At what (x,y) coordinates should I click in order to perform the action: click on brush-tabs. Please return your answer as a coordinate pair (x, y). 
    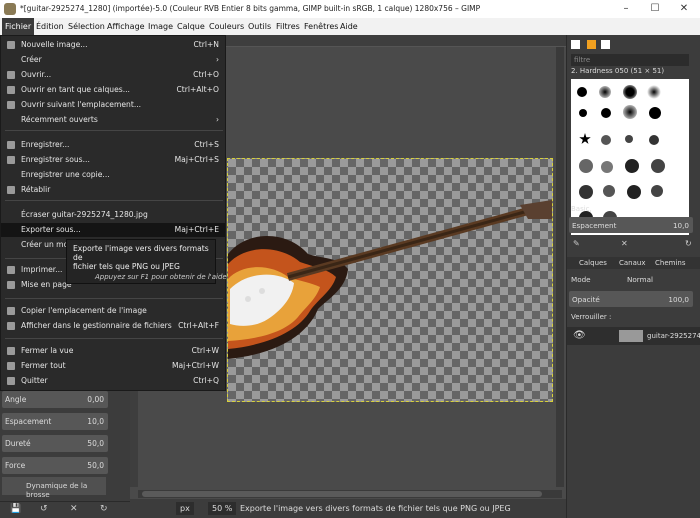
    Looking at the image, I should click on (633, 45).